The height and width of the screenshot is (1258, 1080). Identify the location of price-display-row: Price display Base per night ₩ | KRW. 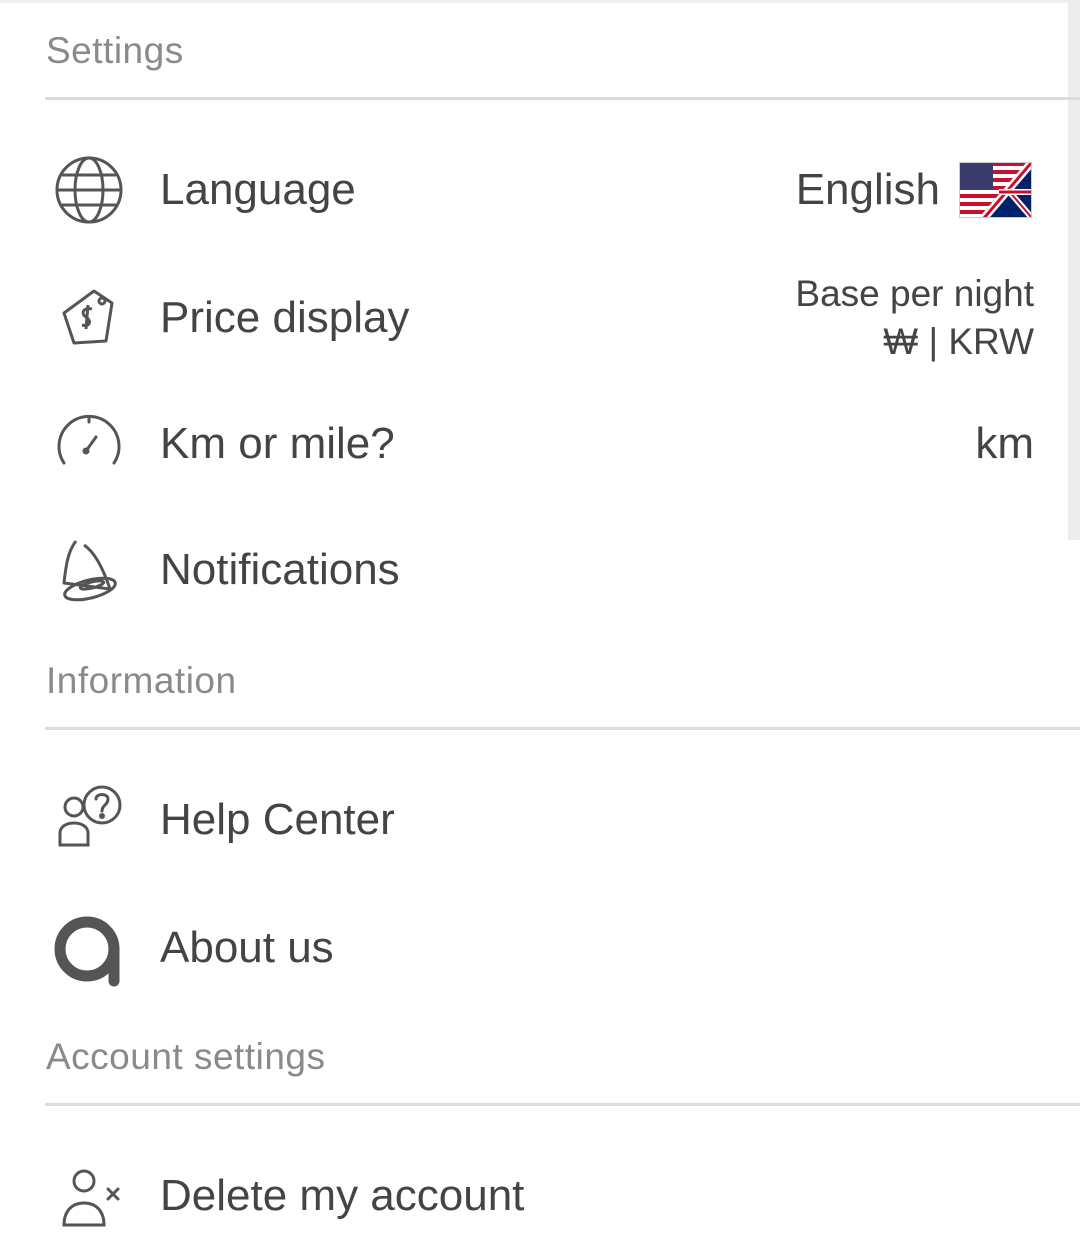
(540, 318).